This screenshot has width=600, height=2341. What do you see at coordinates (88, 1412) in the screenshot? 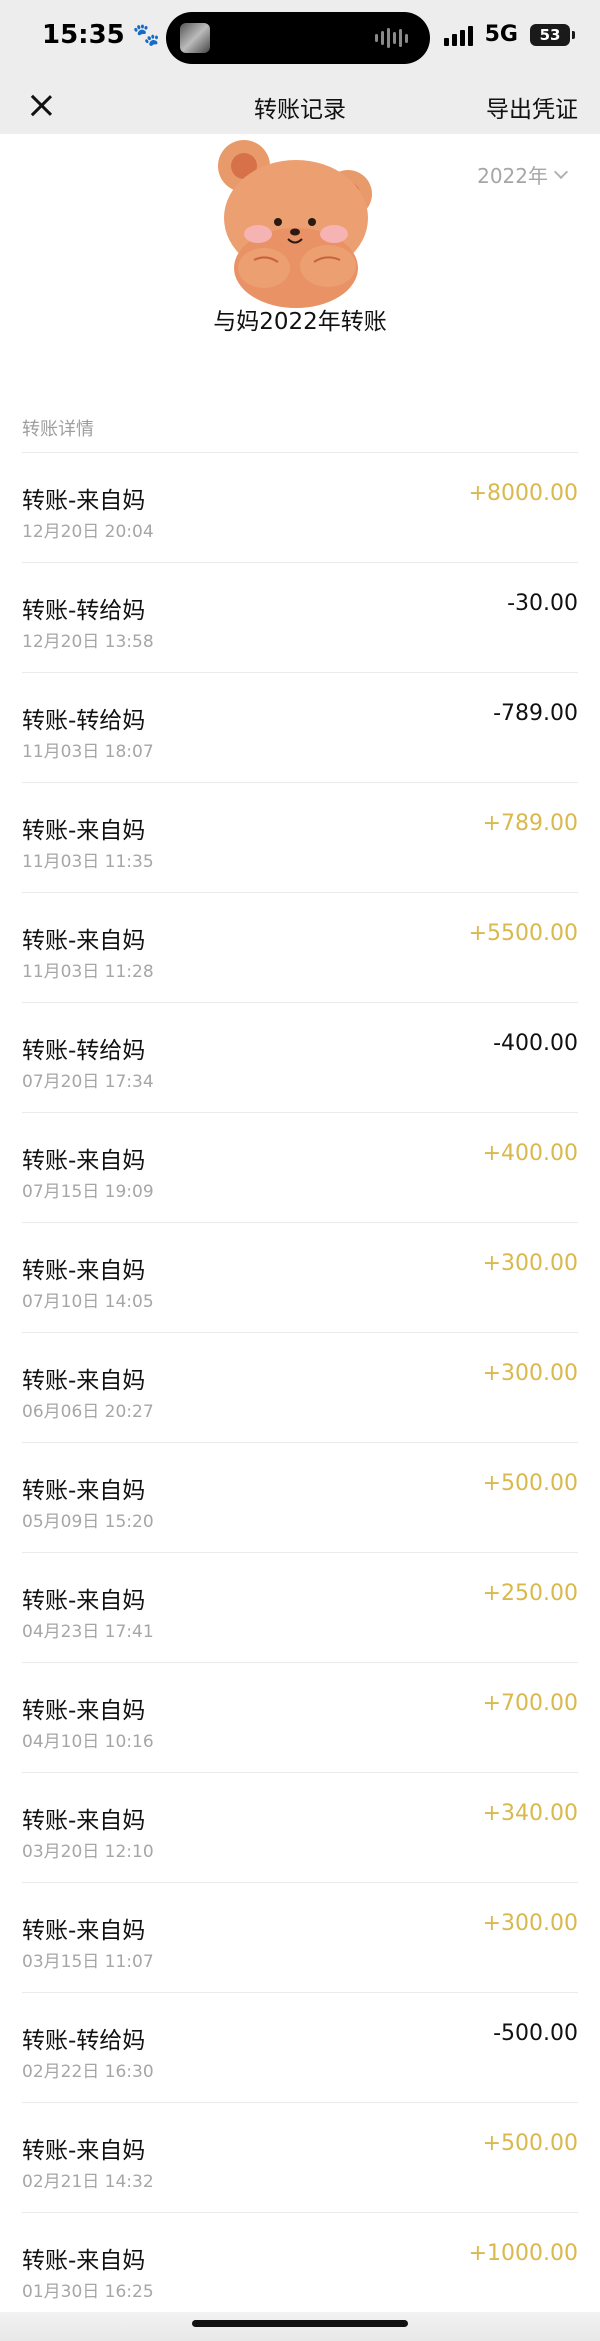
I see `record-time: 06月06日 20:27` at bounding box center [88, 1412].